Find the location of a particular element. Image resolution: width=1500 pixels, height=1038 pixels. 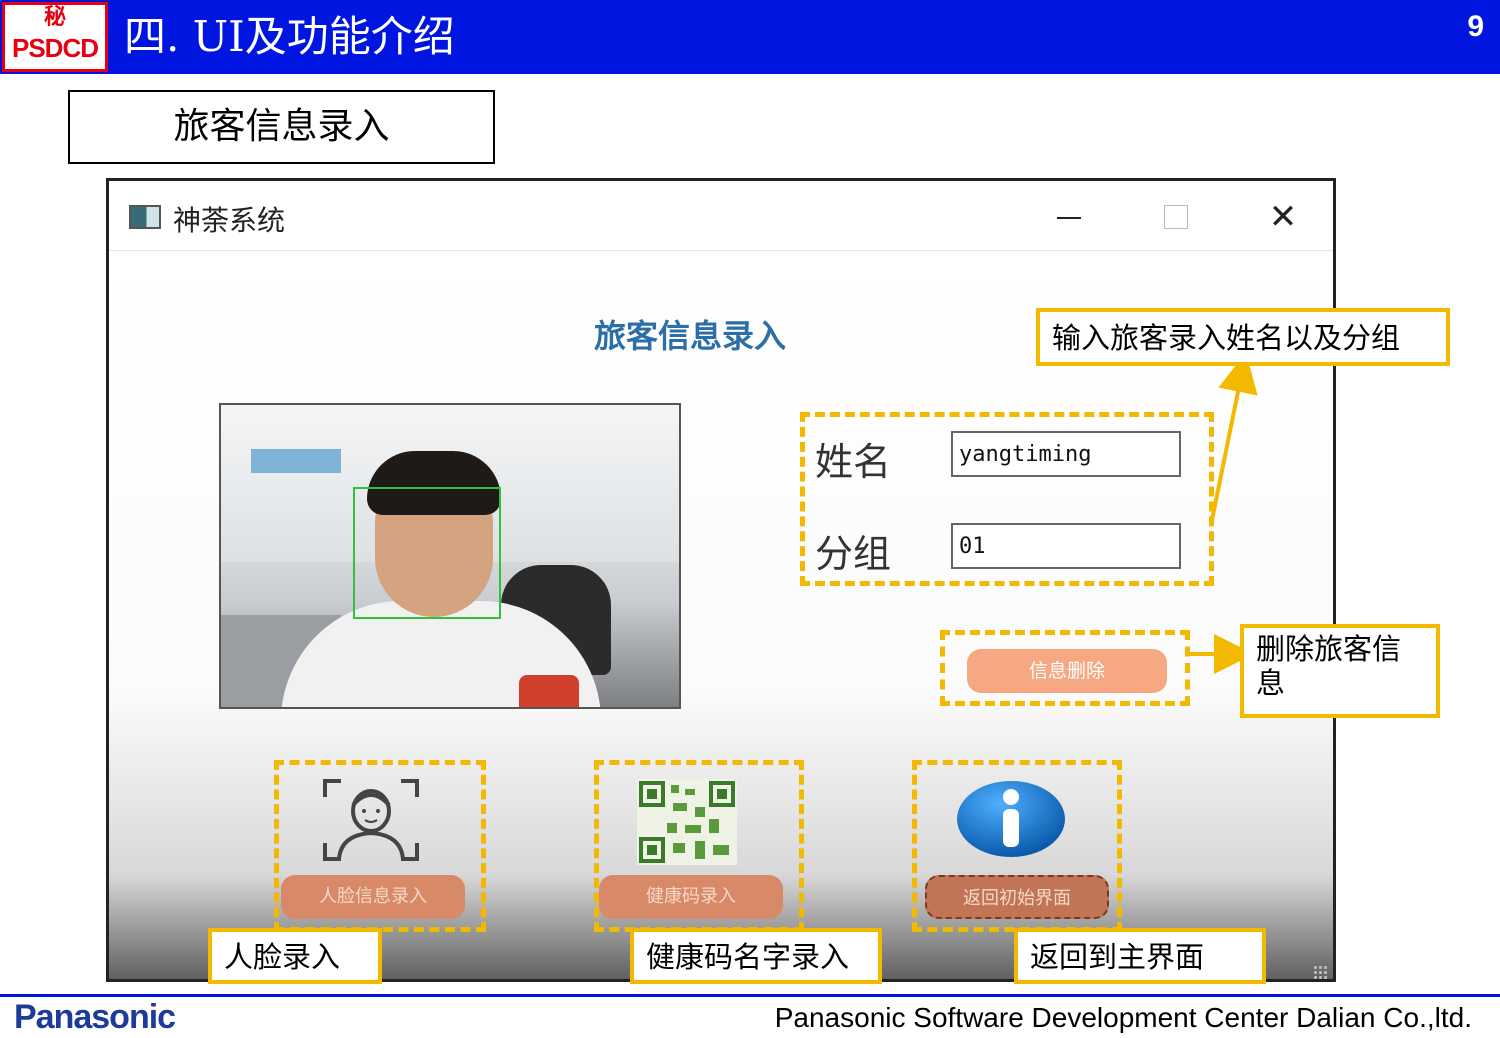

health-hint-callout: 健康码名字录入 is located at coordinates (756, 956).